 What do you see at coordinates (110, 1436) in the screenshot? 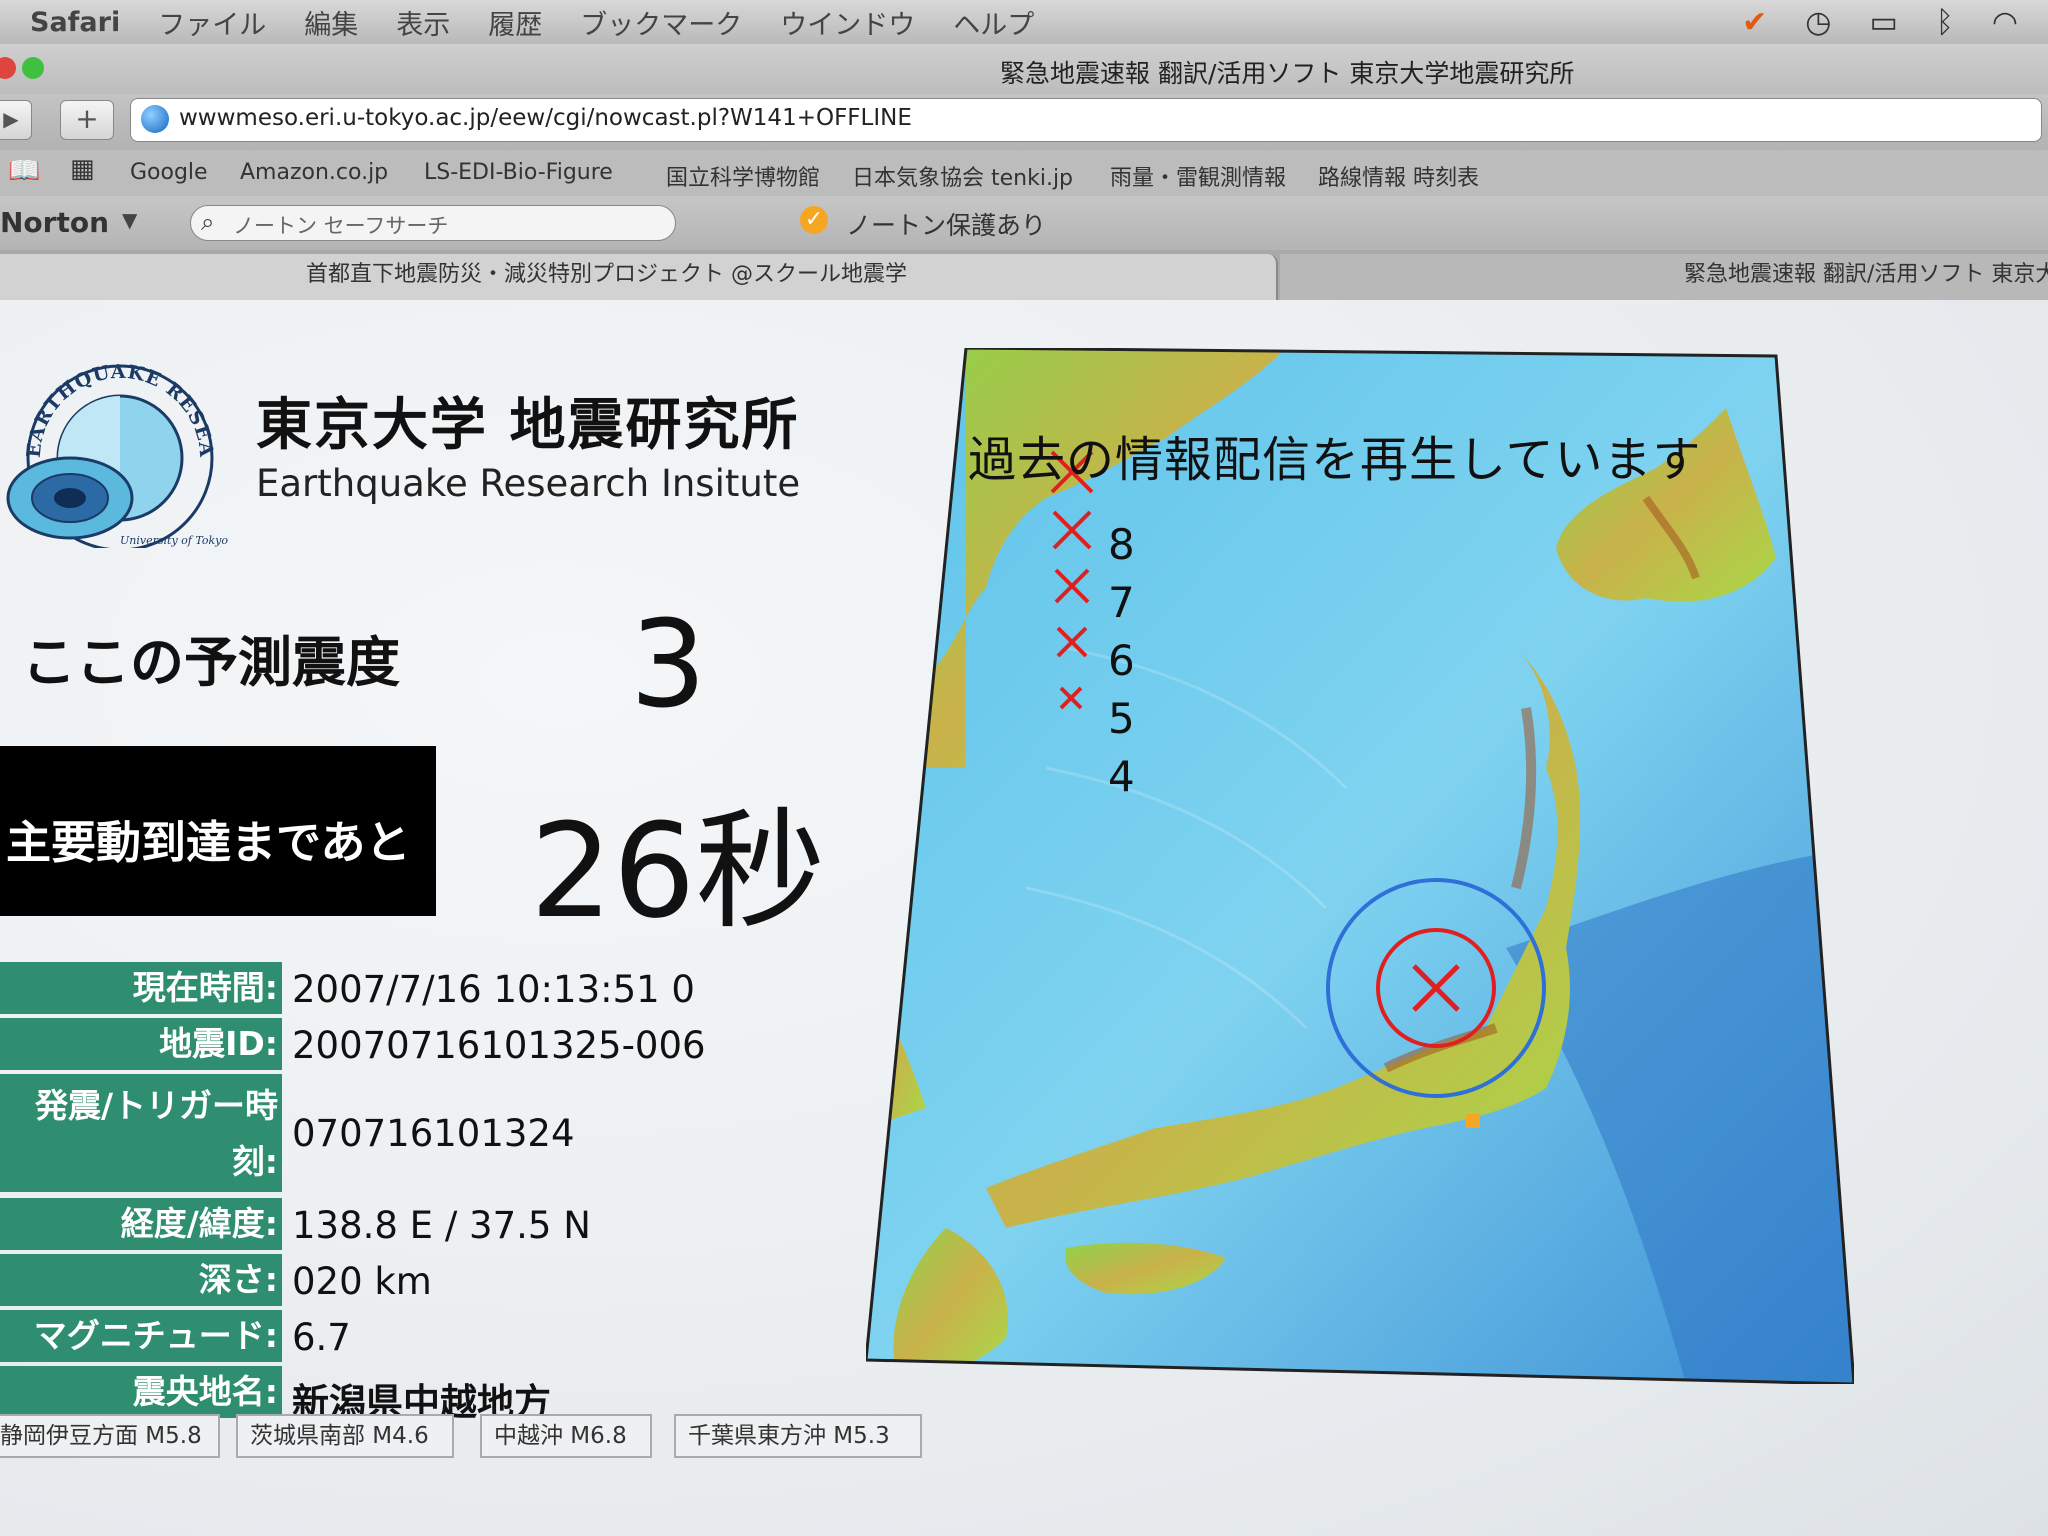
I see `history-tab-shizuoka: 静岡伊豆方面 M5.8` at bounding box center [110, 1436].